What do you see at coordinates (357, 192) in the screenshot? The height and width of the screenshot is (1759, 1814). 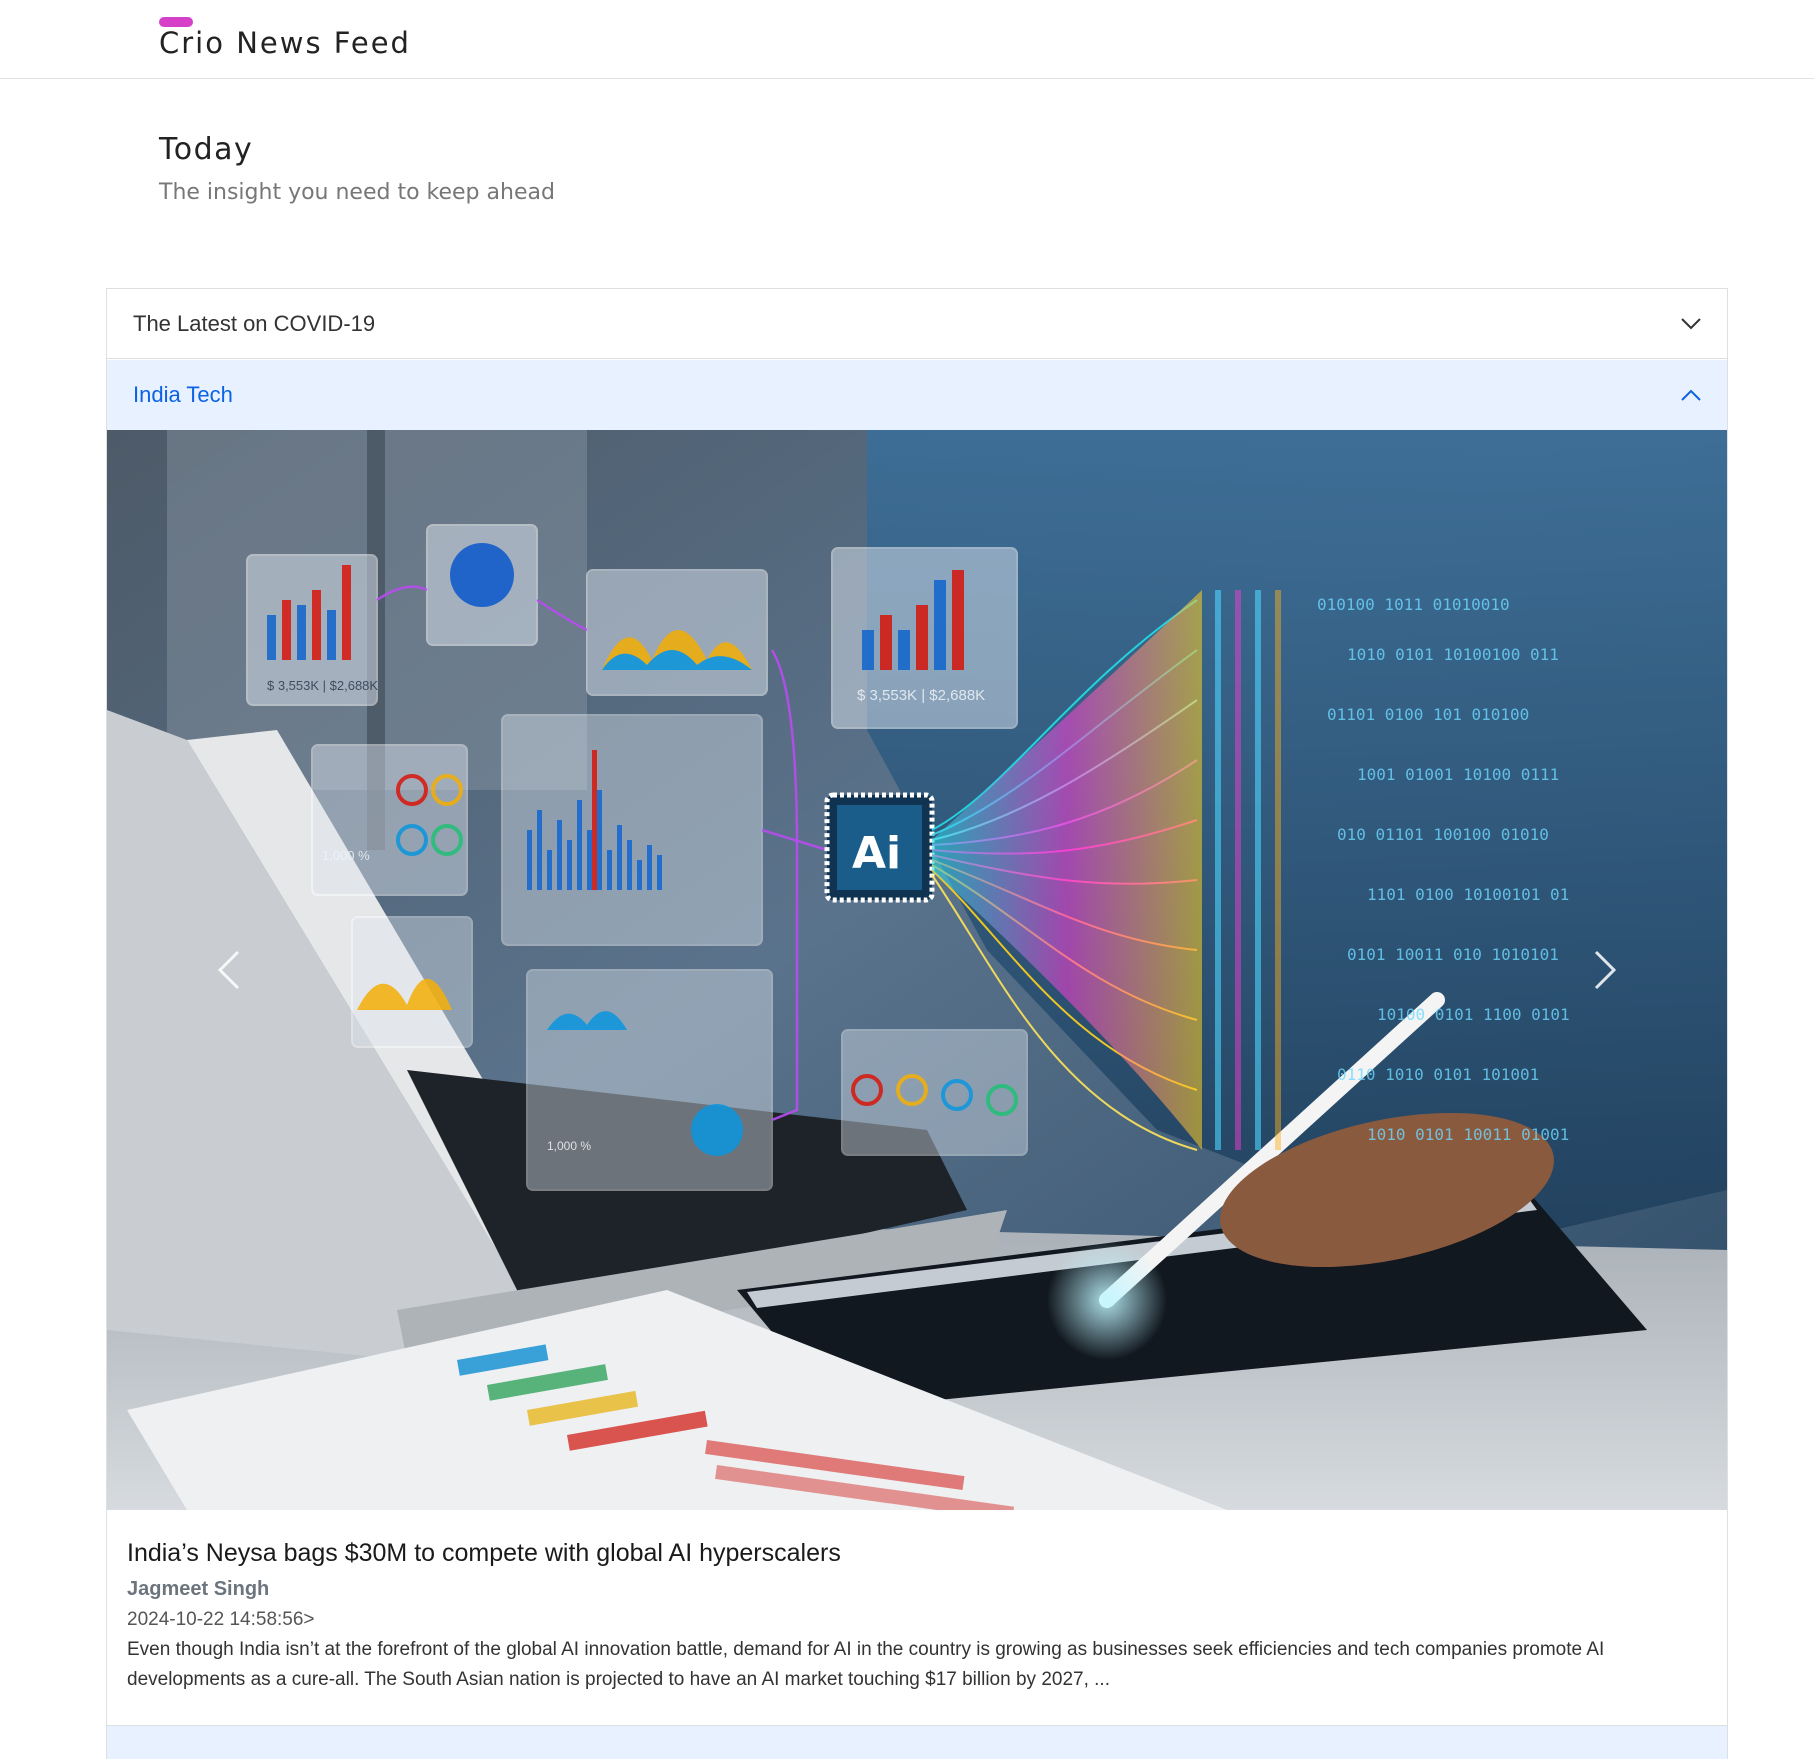 I see `page-subtitle: The insight you need to keep ahead` at bounding box center [357, 192].